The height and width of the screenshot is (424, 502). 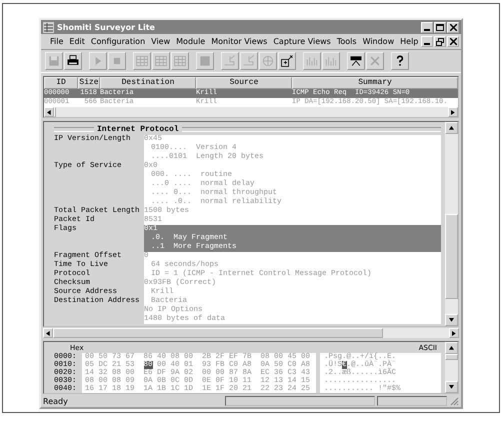 I want to click on menu-item: Configuration, so click(x=118, y=41).